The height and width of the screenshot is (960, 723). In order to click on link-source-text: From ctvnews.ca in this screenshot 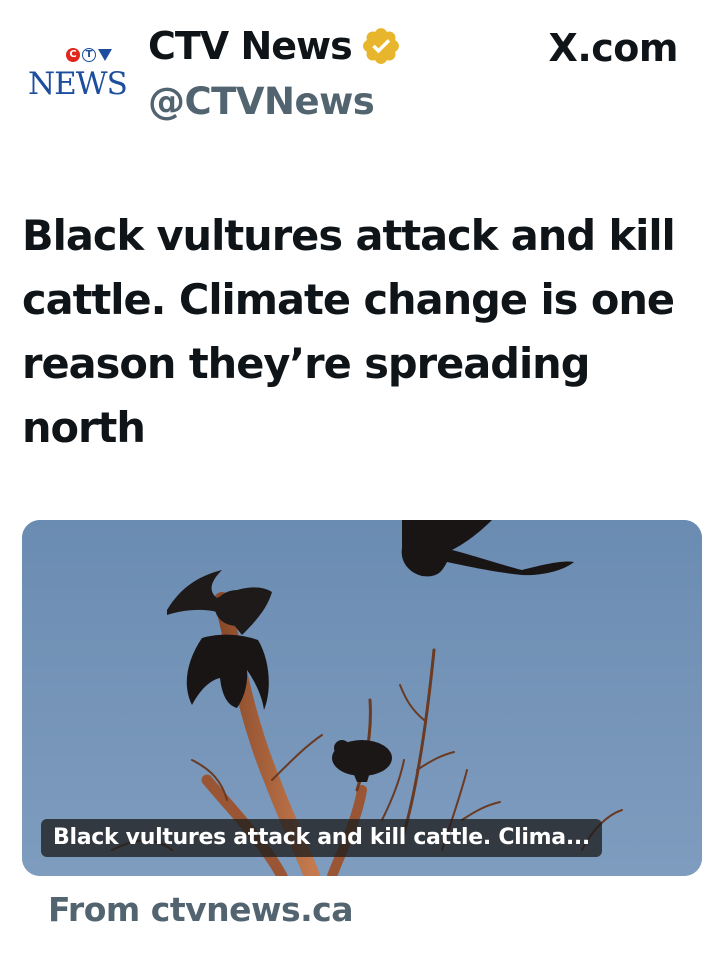, I will do `click(200, 909)`.